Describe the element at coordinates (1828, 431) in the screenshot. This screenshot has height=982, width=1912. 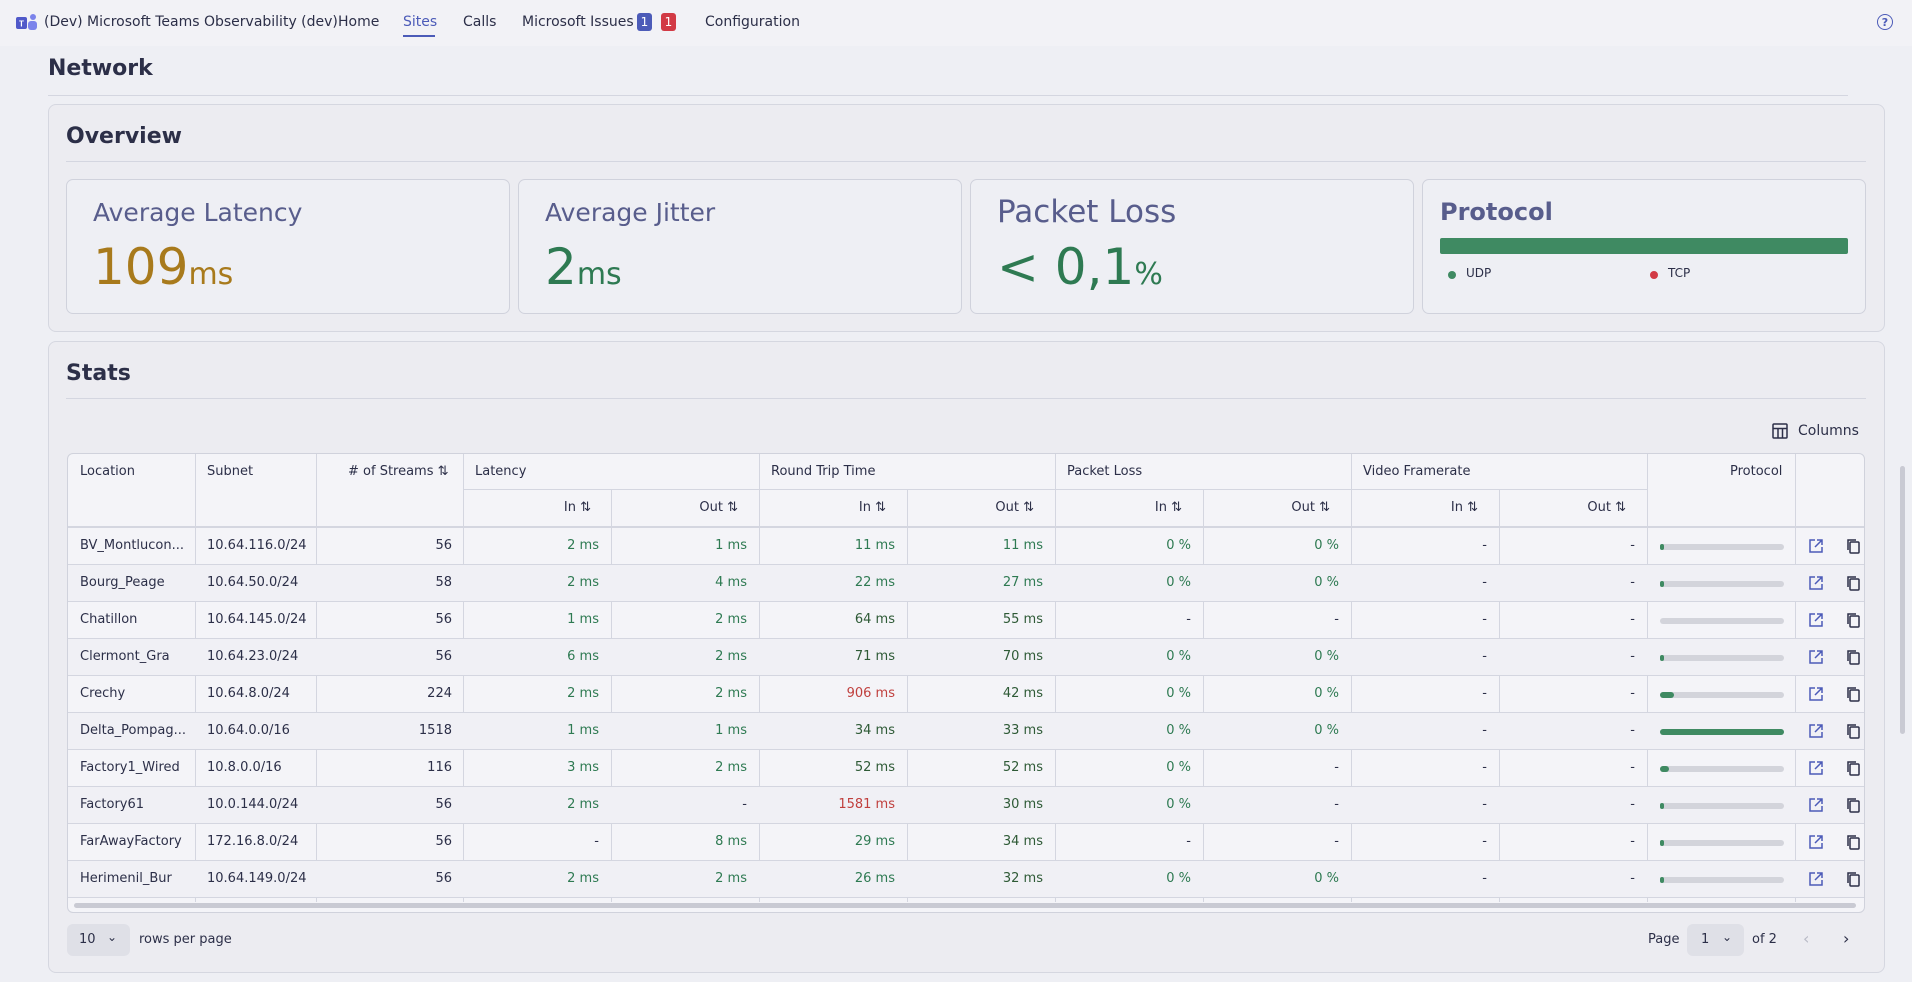
I see `columns-button: Columns` at that location.